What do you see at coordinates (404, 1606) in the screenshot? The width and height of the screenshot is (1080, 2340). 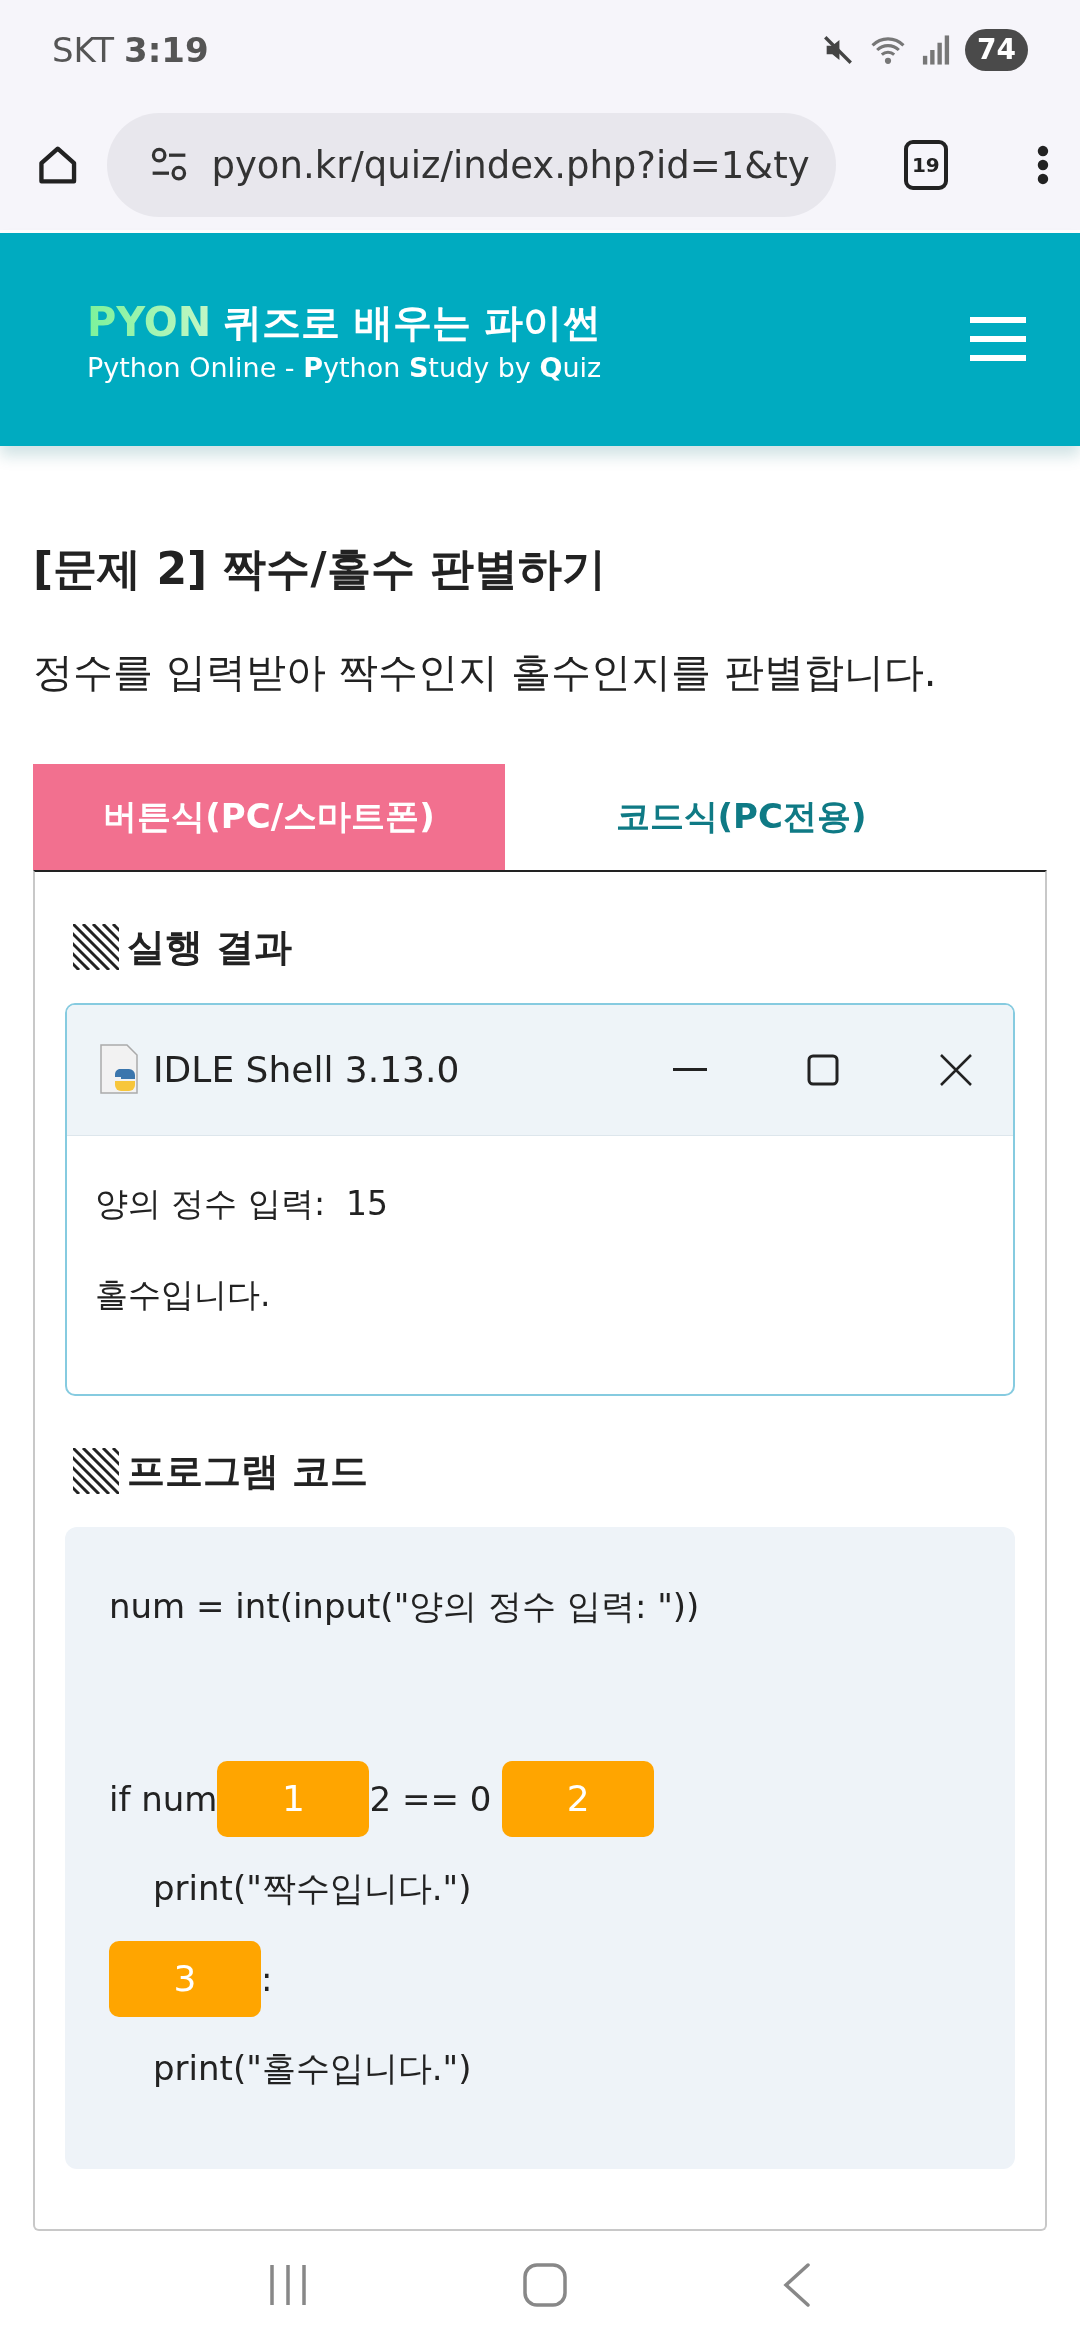 I see `code-text: num = int(input("양의 정수 입력: "))` at bounding box center [404, 1606].